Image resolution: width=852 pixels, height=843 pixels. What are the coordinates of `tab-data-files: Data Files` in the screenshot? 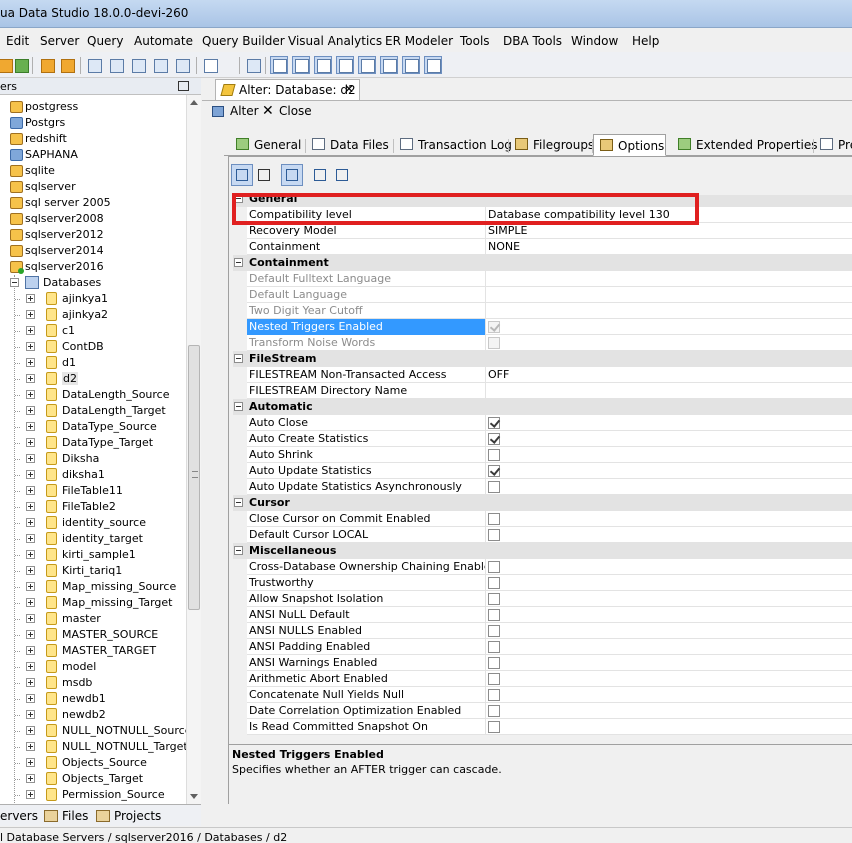 It's located at (350, 145).